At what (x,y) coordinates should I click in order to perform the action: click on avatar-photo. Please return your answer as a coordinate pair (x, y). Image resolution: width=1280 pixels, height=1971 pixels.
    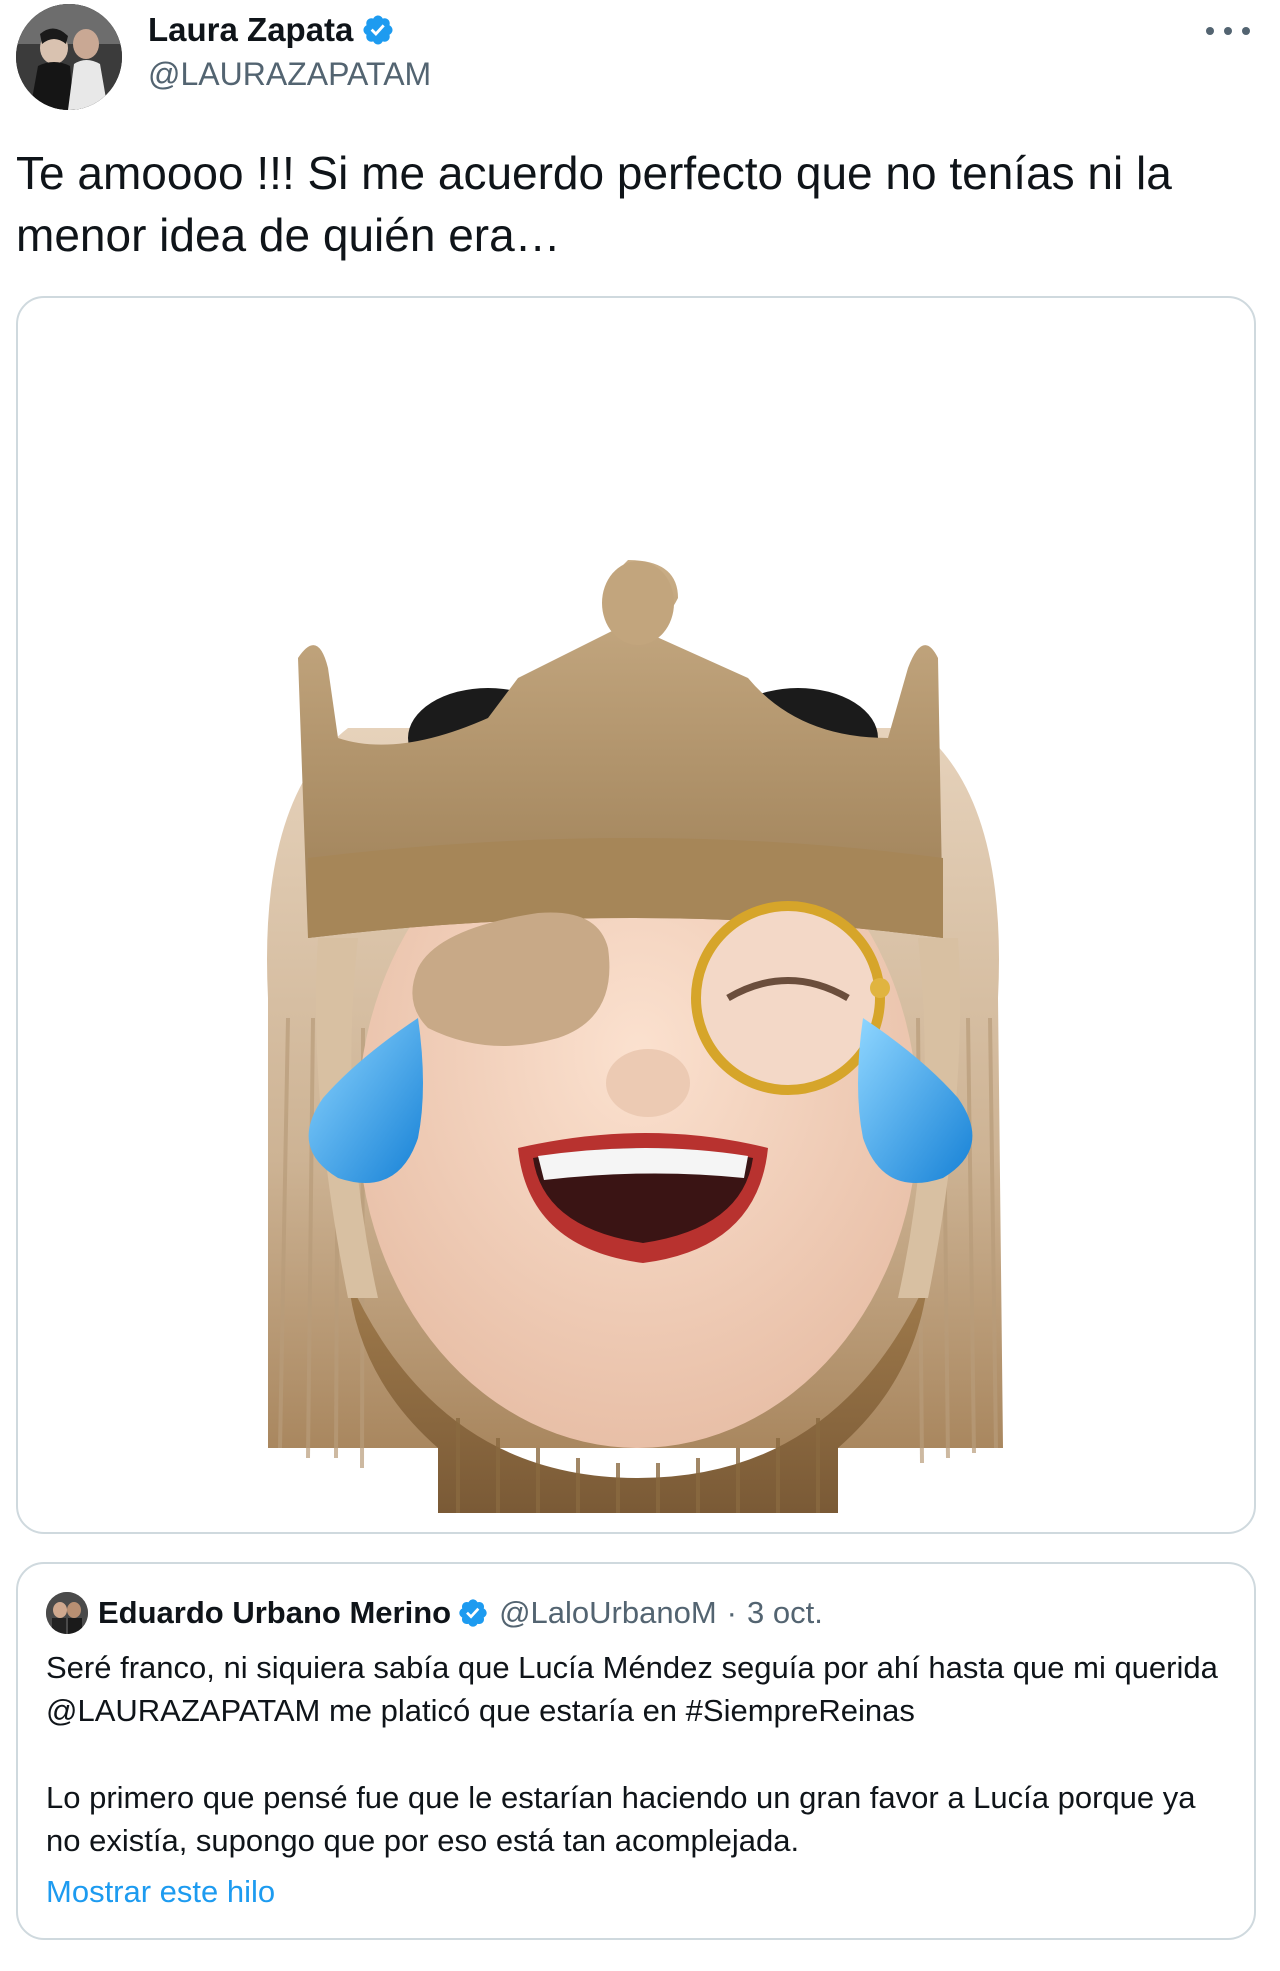
    Looking at the image, I should click on (69, 57).